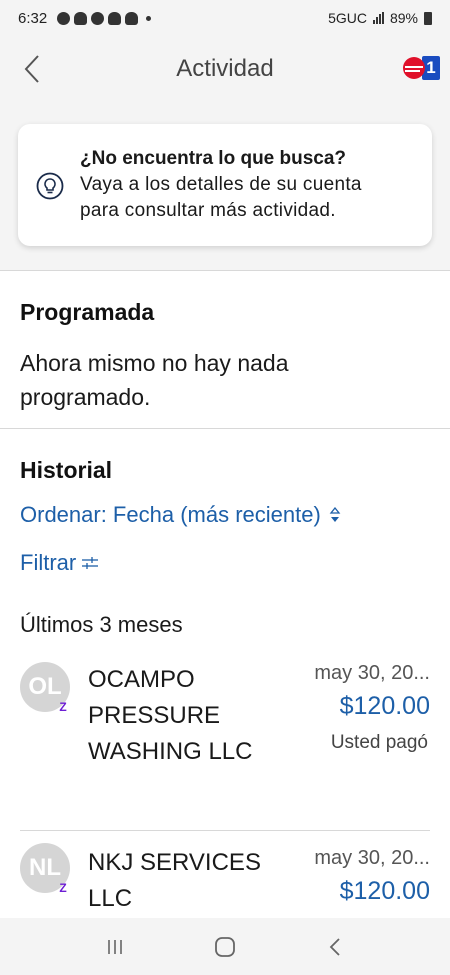 This screenshot has width=450, height=975. I want to click on app-header: Actividad 1, so click(225, 69).